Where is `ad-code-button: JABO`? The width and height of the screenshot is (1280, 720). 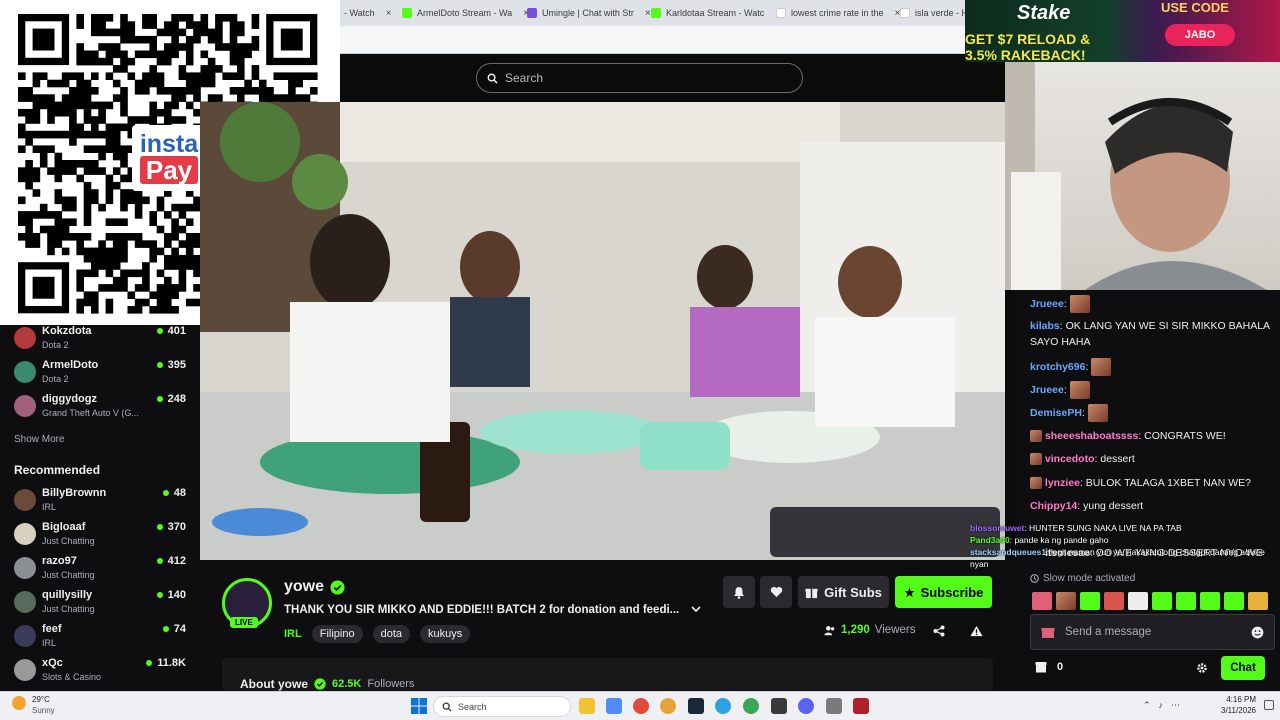
ad-code-button: JABO is located at coordinates (1200, 35).